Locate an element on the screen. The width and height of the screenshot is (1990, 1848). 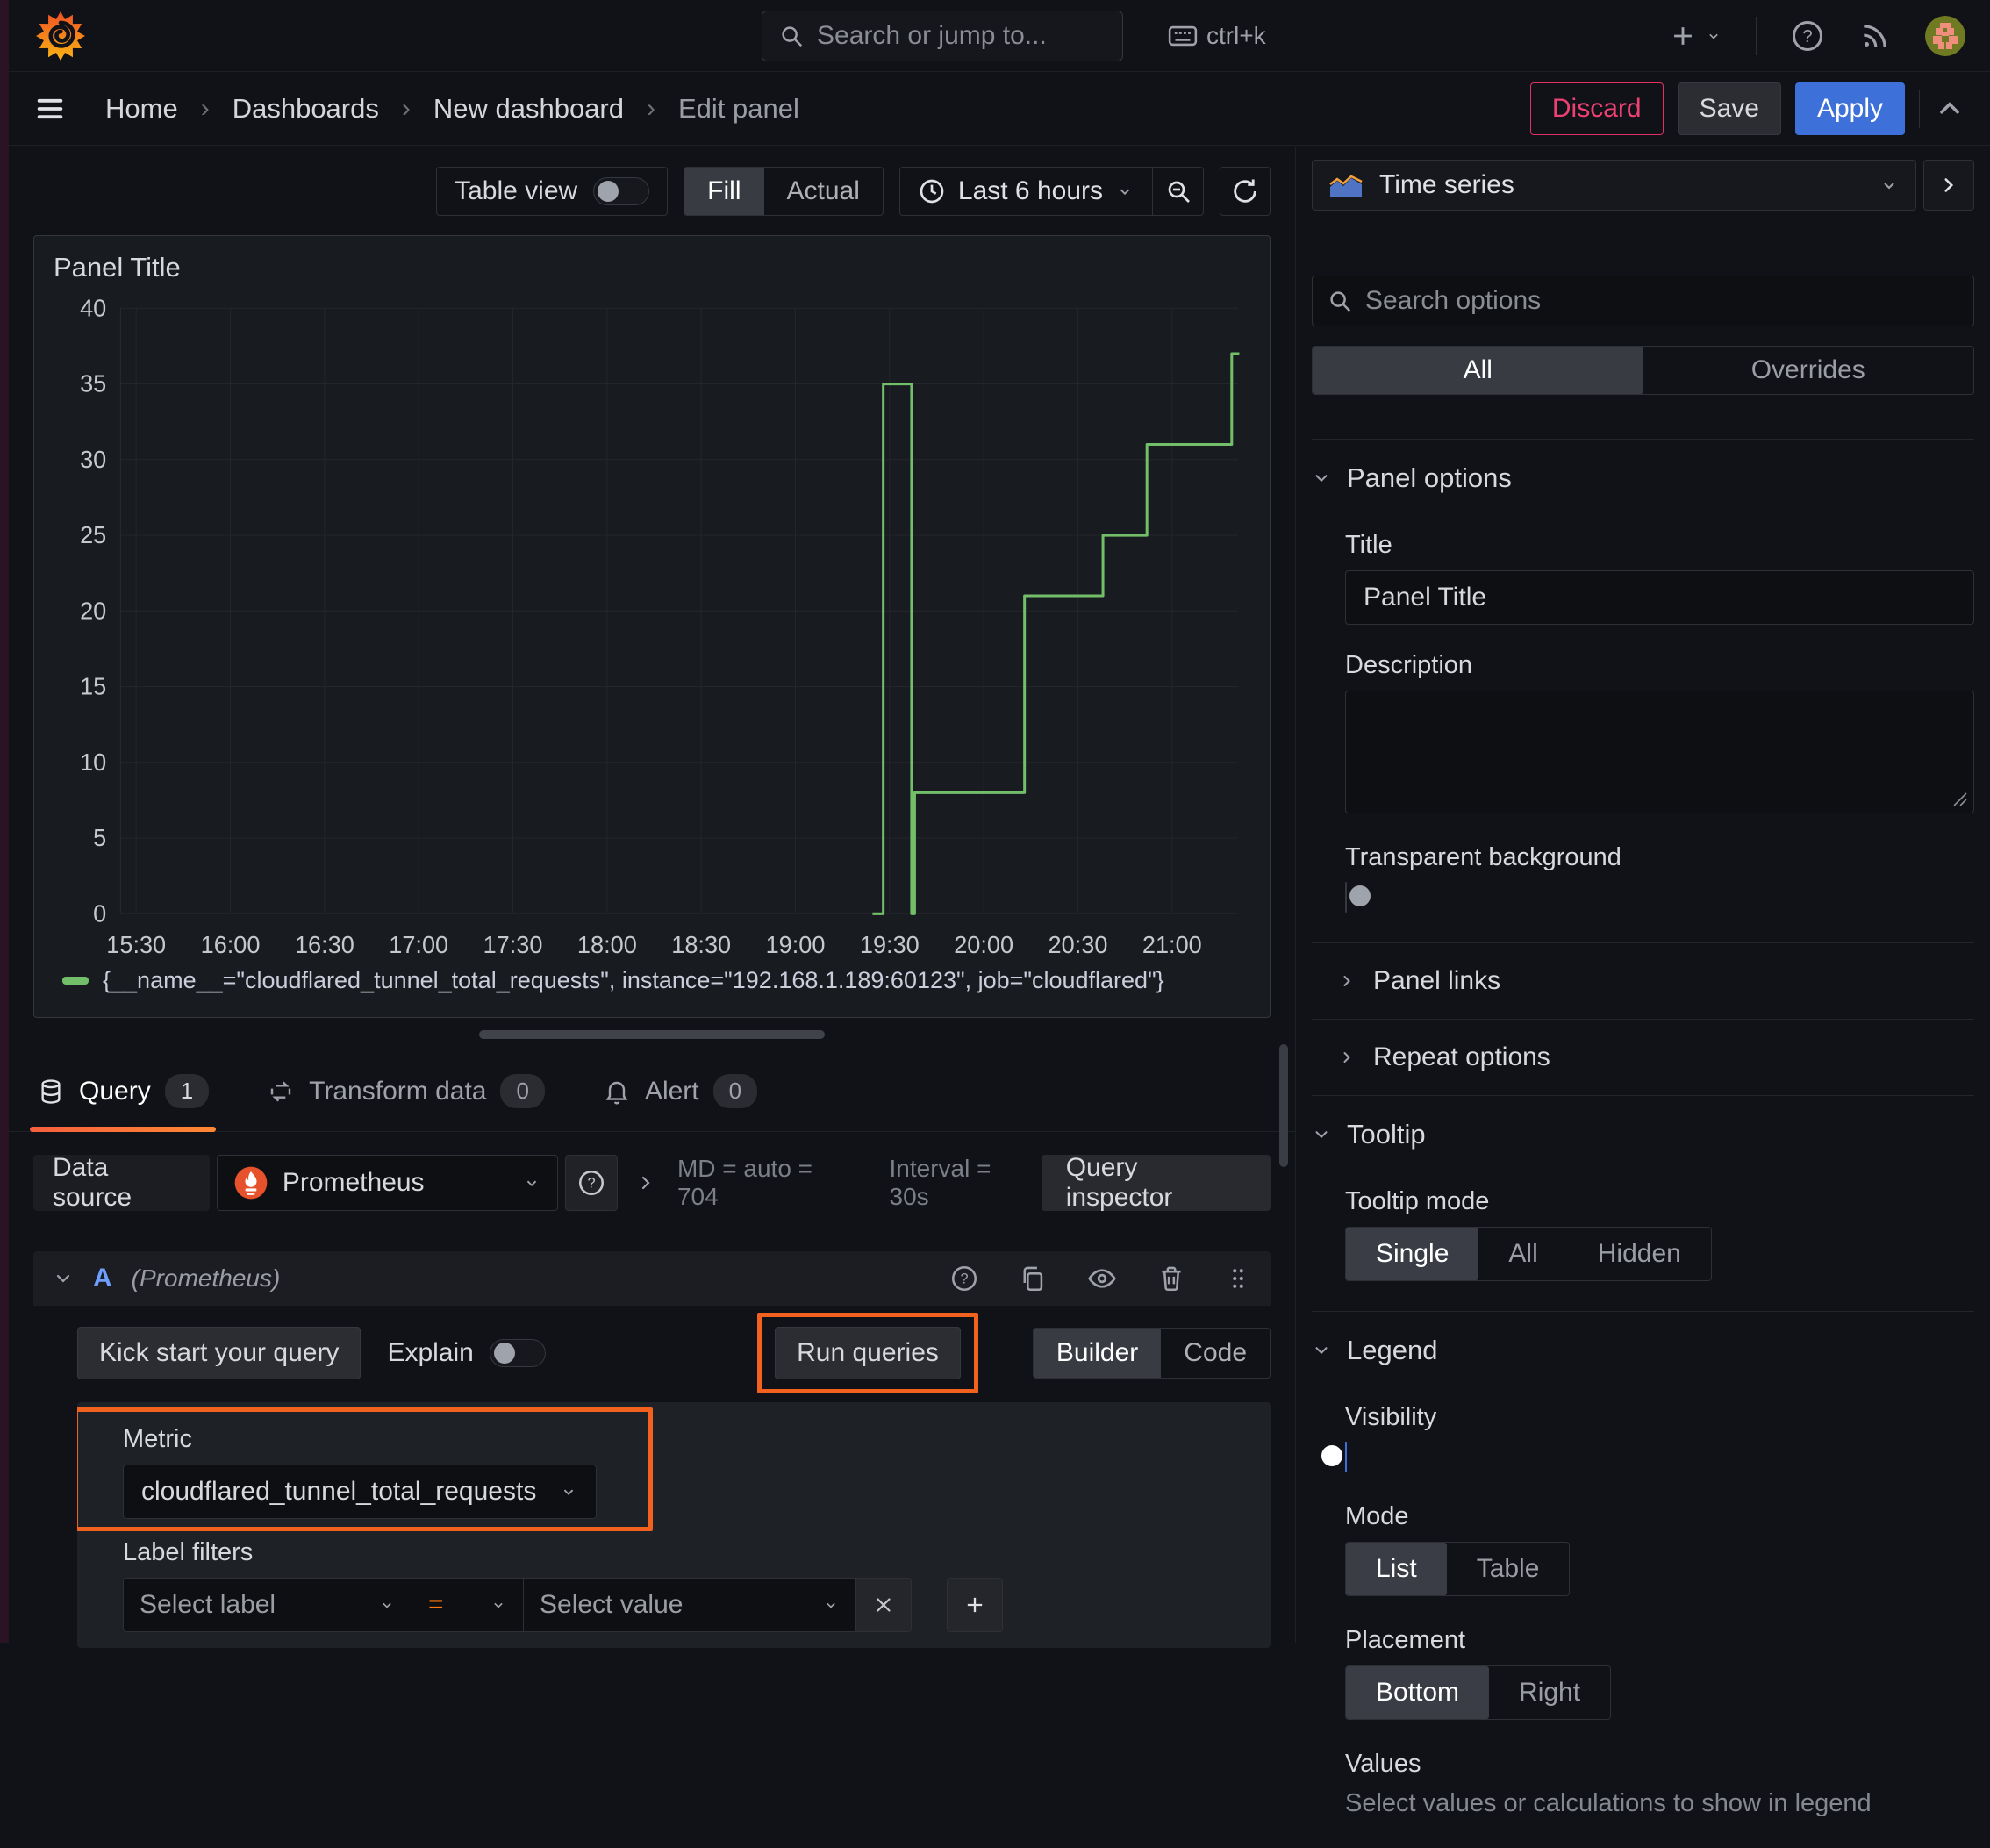
grafana-logo-icon is located at coordinates (60, 36).